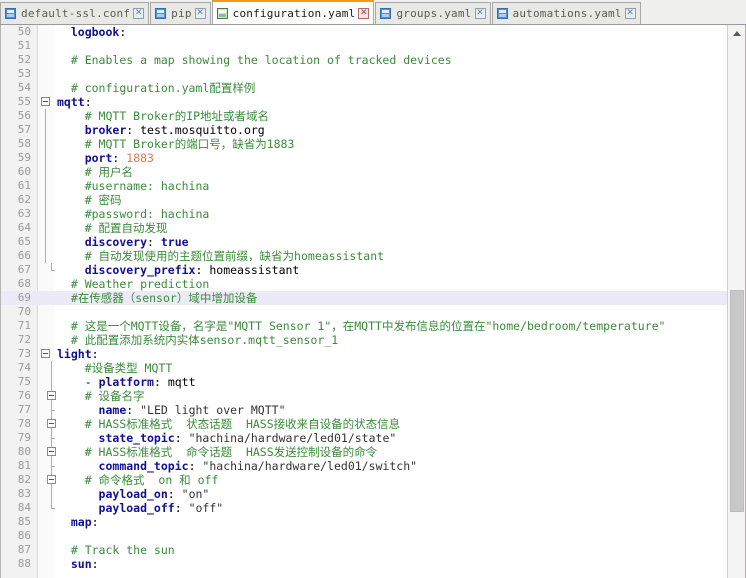  I want to click on code-line: 77 name: "LED light over MQTT", so click(364, 410).